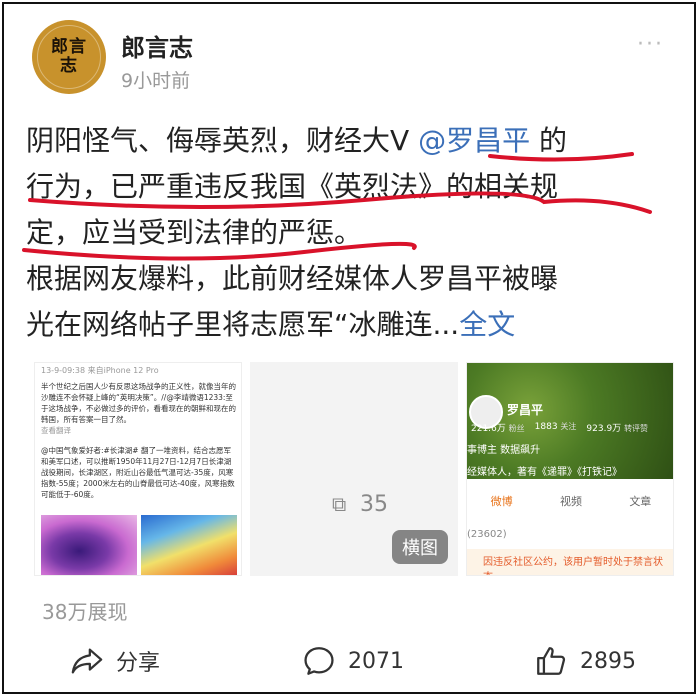  Describe the element at coordinates (544, 472) in the screenshot. I see `profile-desc-2: 经媒体人，著有《递罪》《打铁记》` at that location.